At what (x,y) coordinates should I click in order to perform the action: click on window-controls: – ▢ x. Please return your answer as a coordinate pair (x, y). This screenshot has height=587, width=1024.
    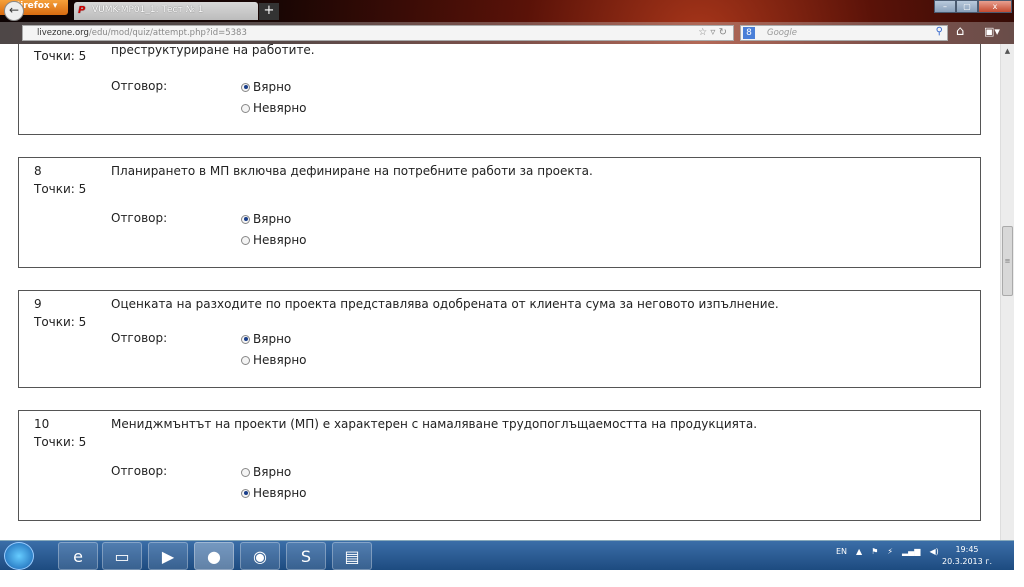
    Looking at the image, I should click on (973, 6).